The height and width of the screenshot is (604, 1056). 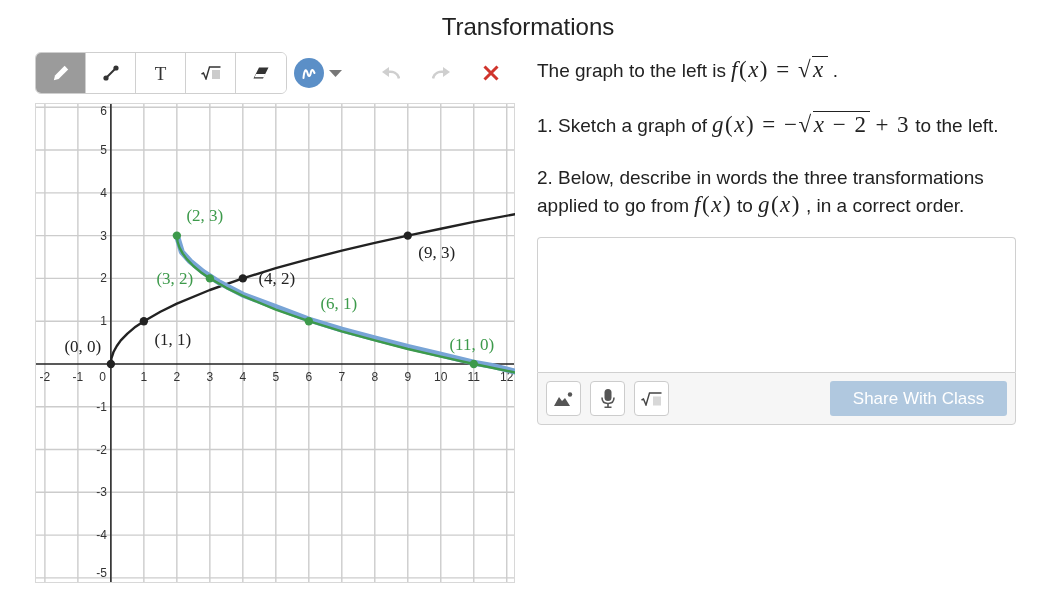 What do you see at coordinates (342, 376) in the screenshot?
I see `axis-tick-label: 7` at bounding box center [342, 376].